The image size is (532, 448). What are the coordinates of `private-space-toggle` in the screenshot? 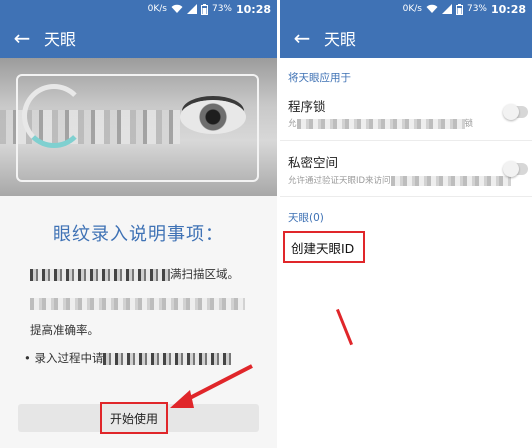 It's located at (515, 169).